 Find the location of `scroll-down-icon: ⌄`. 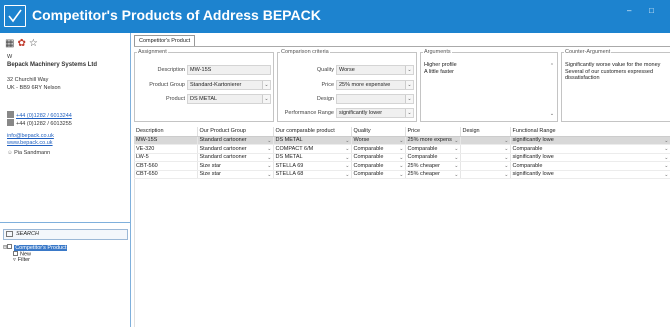

scroll-down-icon: ⌄ is located at coordinates (552, 114).